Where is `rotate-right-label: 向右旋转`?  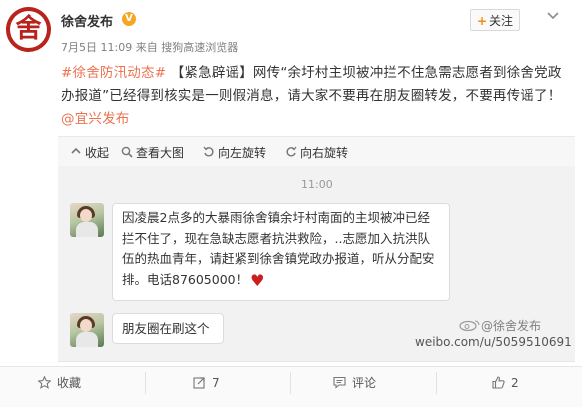
rotate-right-label: 向右旋转 is located at coordinates (324, 153).